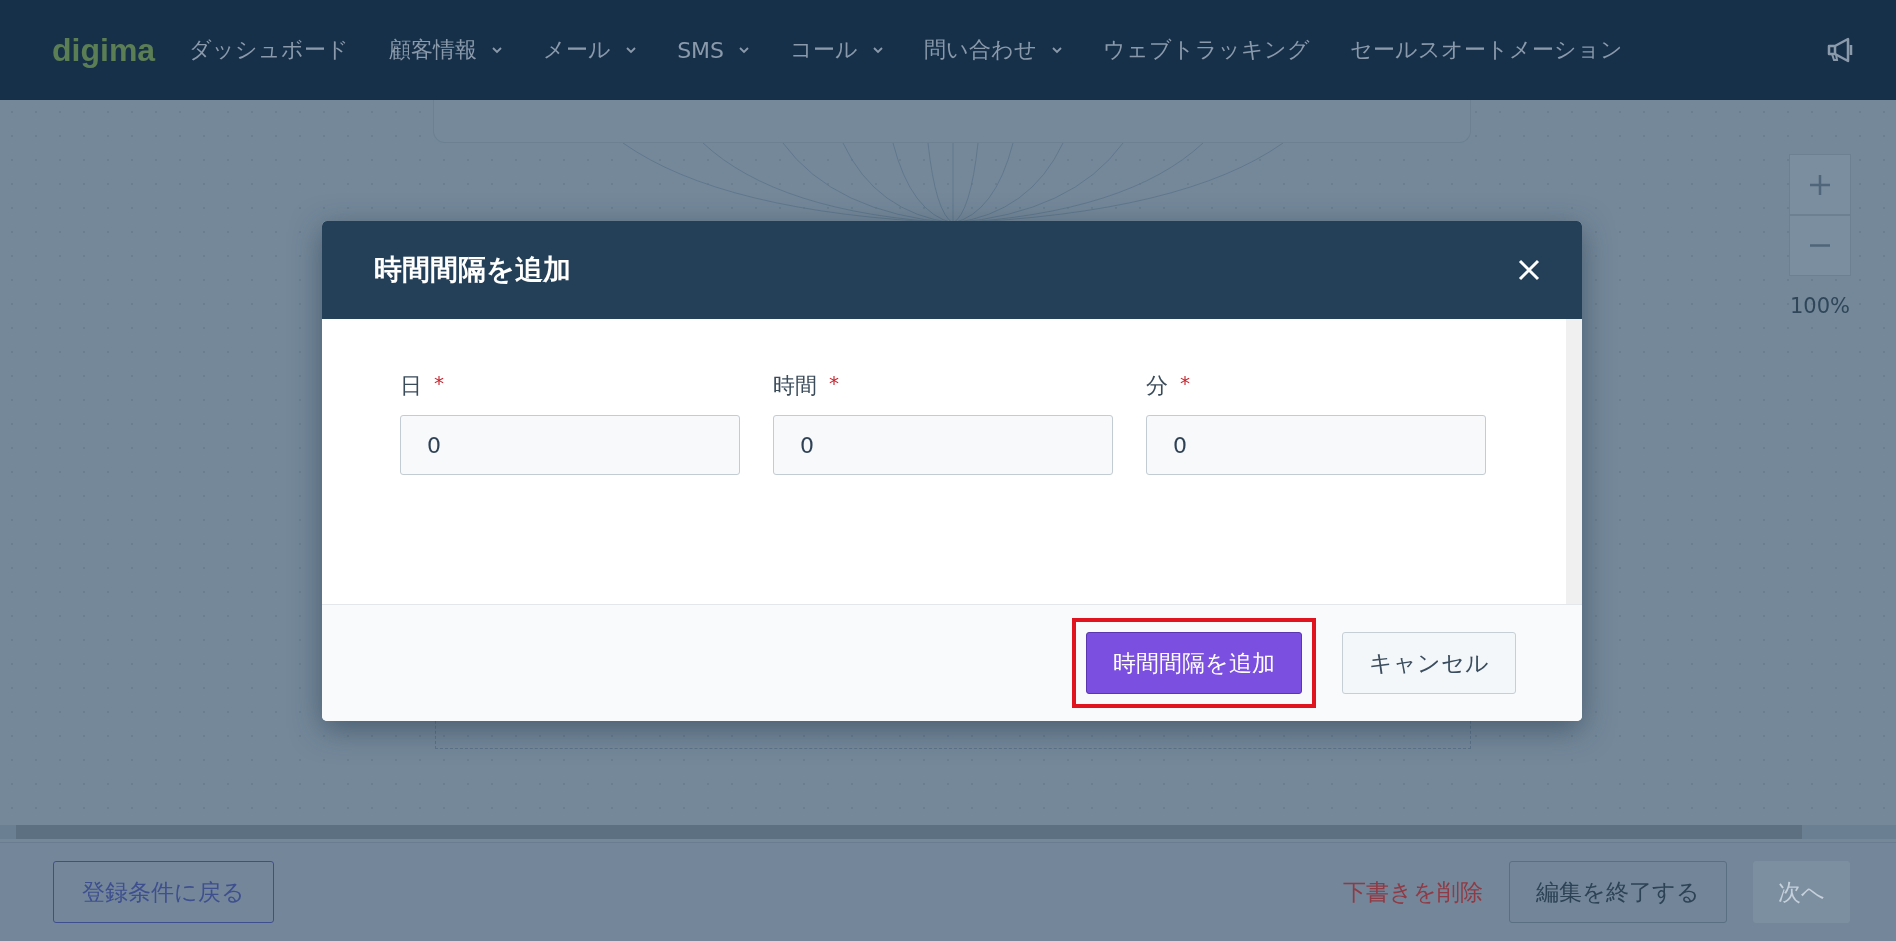  What do you see at coordinates (1194, 663) in the screenshot?
I see `add-interval-button: 時間間隔を追加` at bounding box center [1194, 663].